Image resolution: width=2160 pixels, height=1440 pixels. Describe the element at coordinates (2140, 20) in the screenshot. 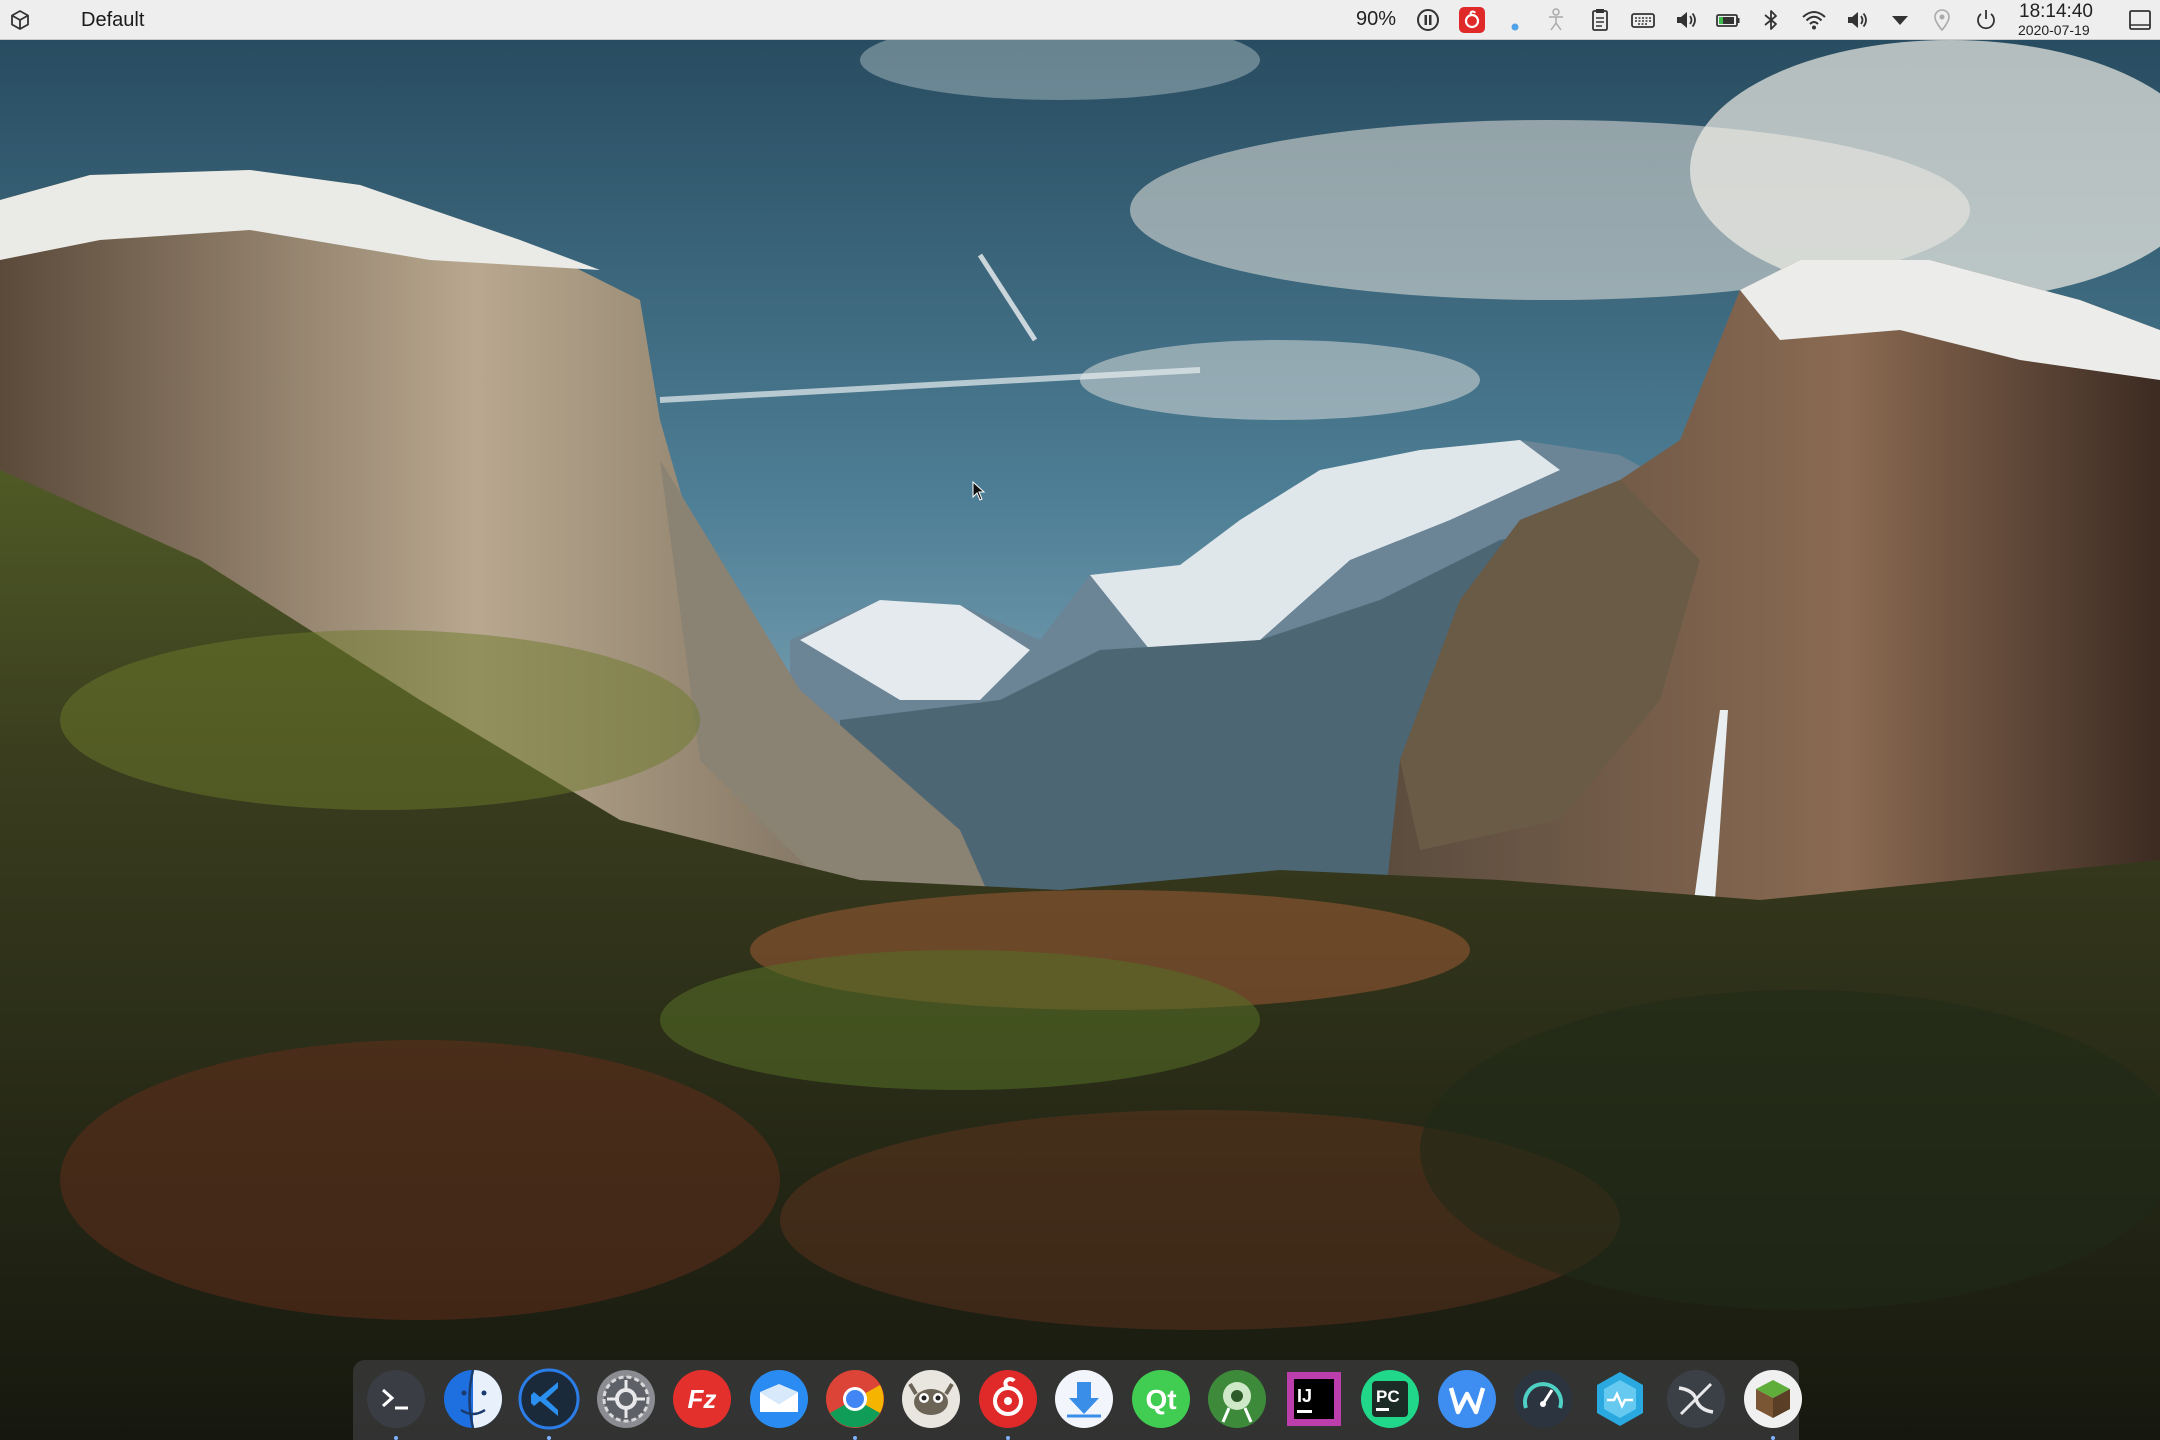

I see `show-desktop-icon` at that location.